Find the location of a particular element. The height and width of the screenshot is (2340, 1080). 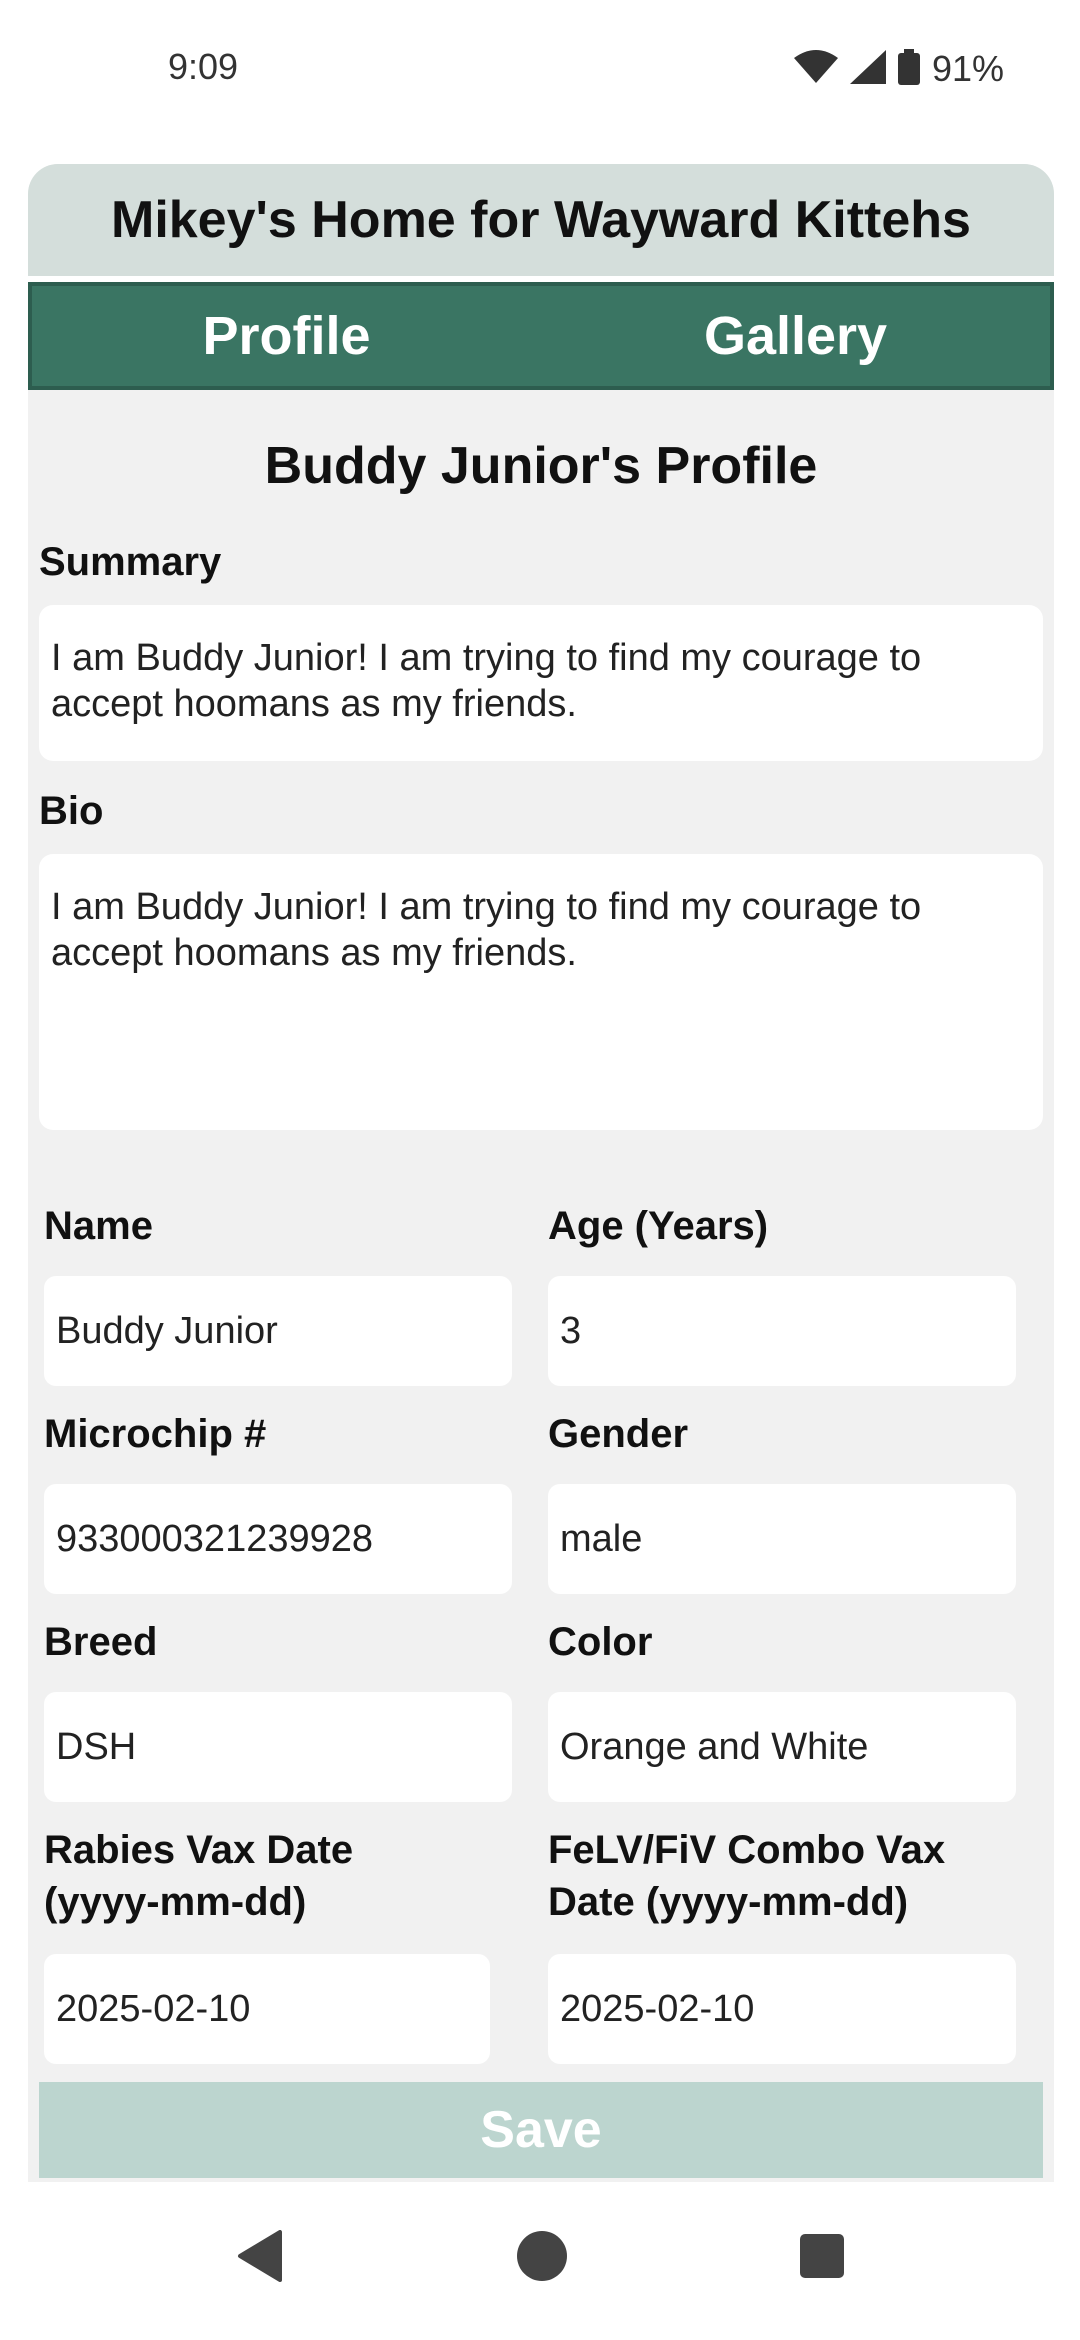

color-field-group: Color is located at coordinates (600, 1642).